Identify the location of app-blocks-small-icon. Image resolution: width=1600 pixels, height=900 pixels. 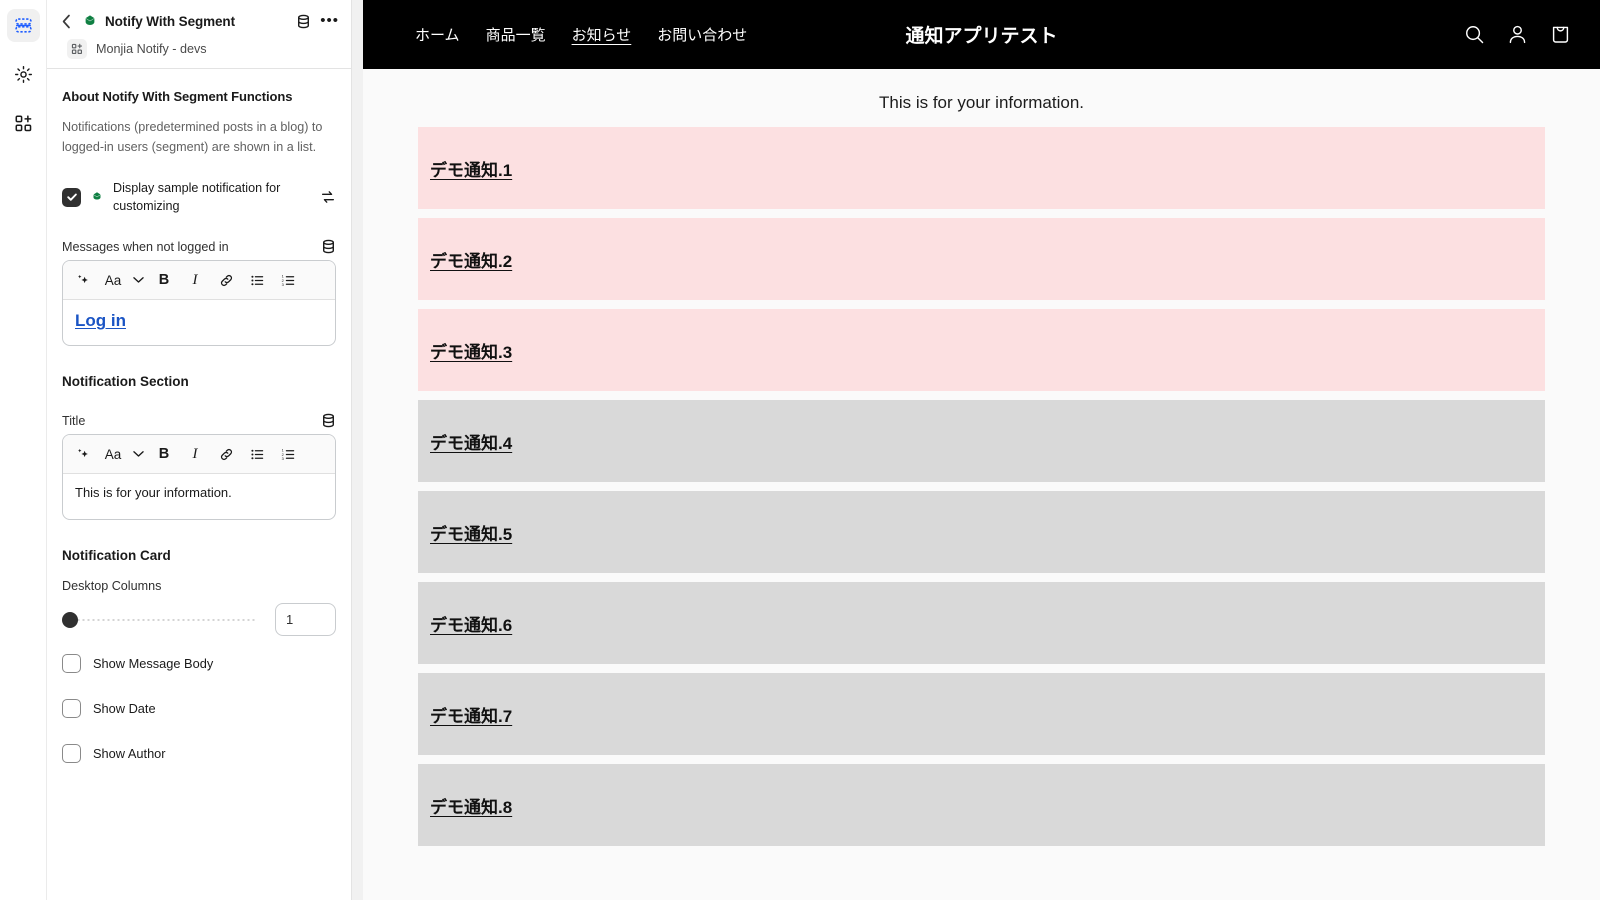
(77, 49).